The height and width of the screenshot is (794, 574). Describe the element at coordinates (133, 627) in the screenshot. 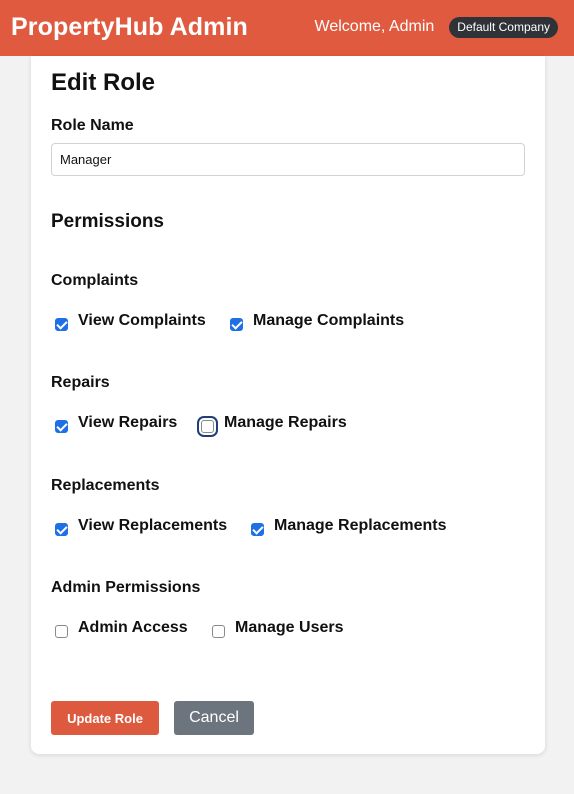

I see `perm-label: Admin Access` at that location.